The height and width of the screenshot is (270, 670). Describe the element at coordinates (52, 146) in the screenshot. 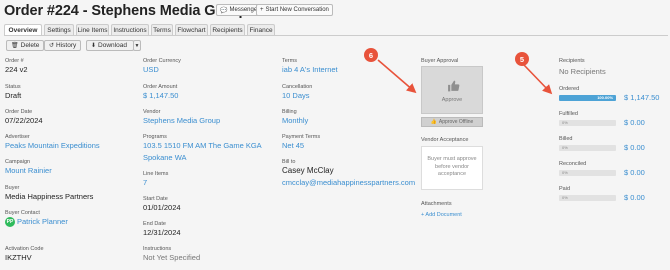

I see `advertiser-link: Peaks Mountain Expeditions` at that location.